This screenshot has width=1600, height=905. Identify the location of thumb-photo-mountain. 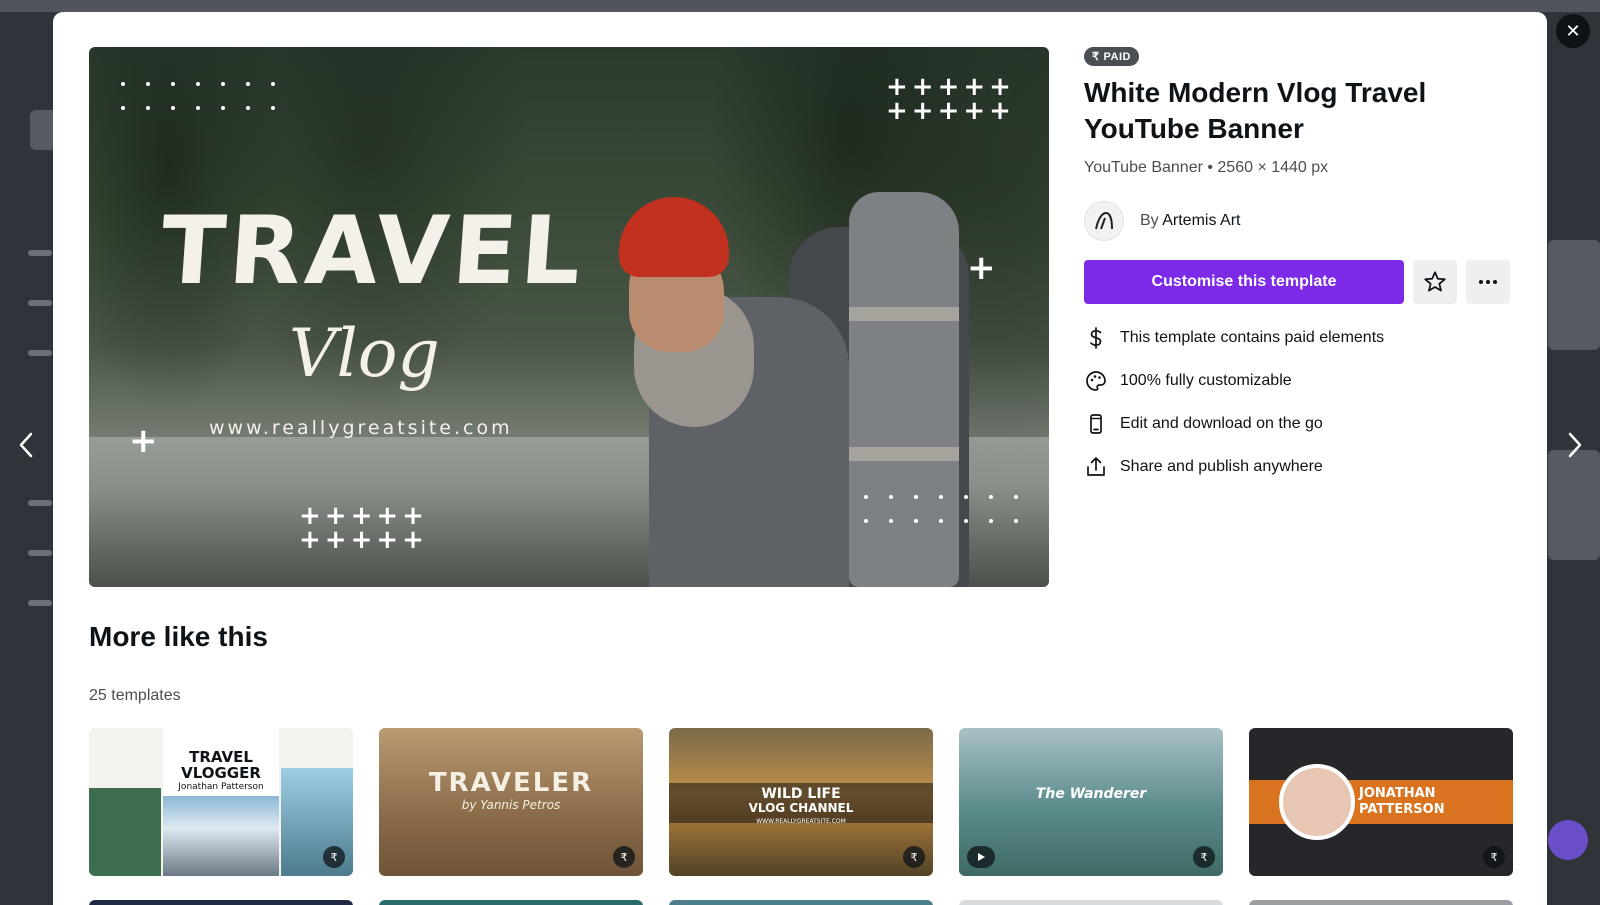
(221, 836).